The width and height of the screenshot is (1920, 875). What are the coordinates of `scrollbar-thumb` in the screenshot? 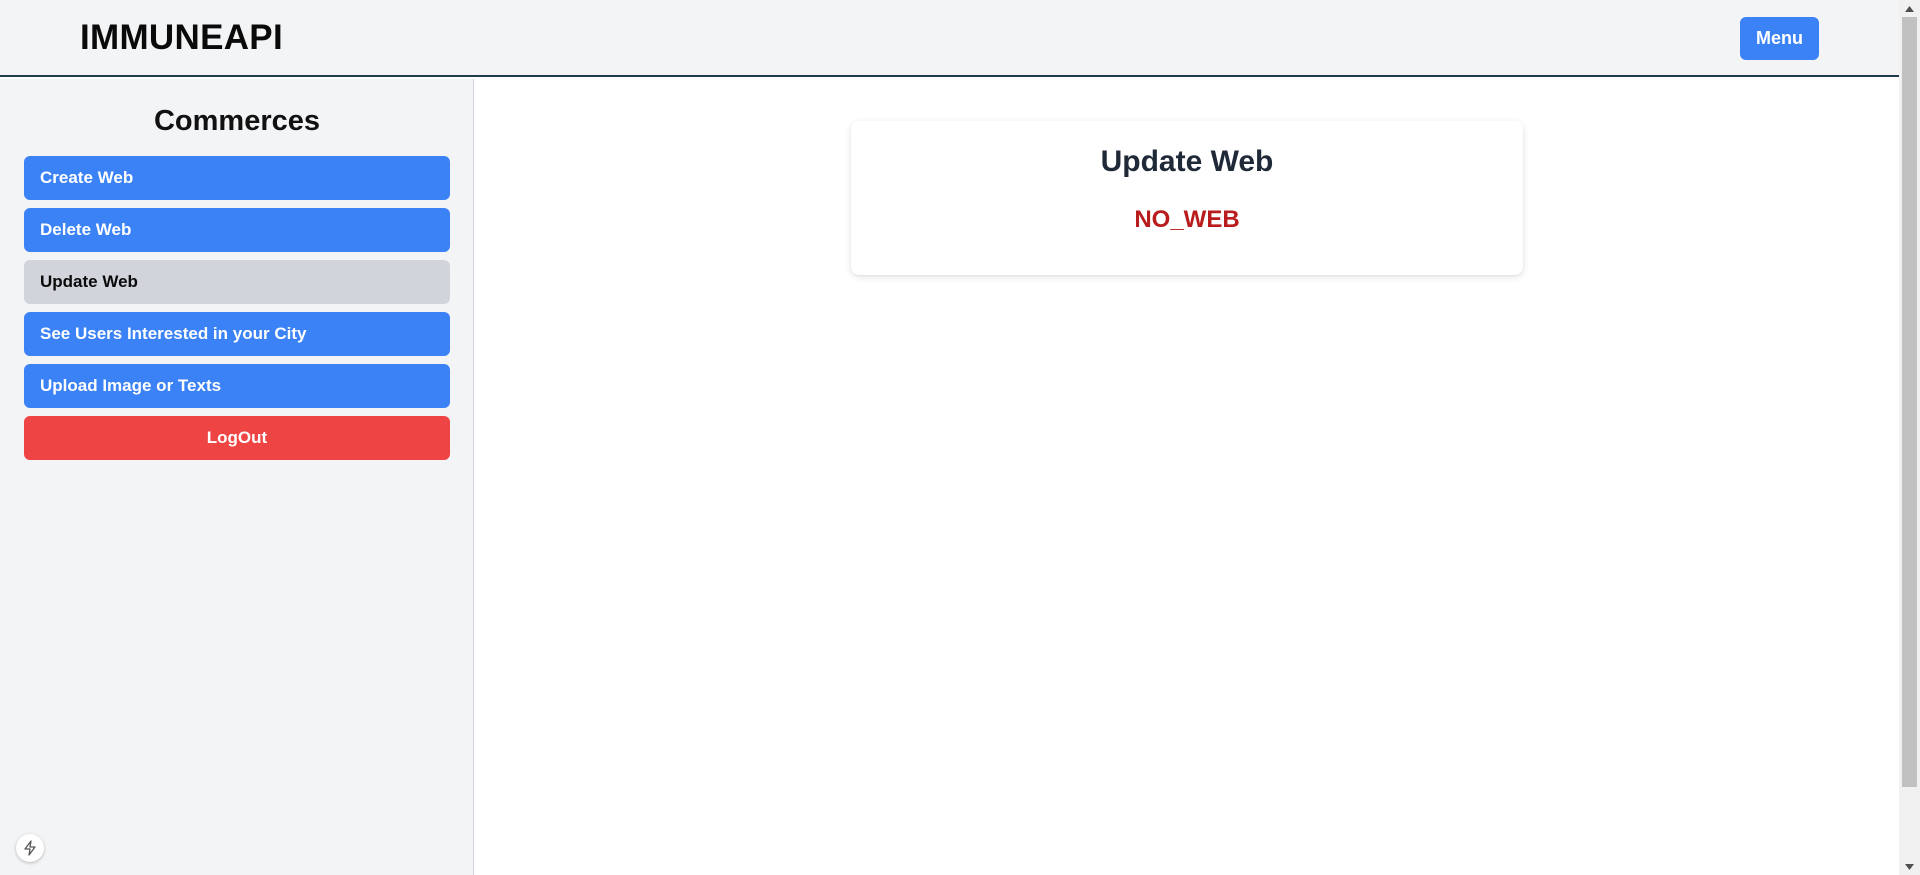 It's located at (1909, 402).